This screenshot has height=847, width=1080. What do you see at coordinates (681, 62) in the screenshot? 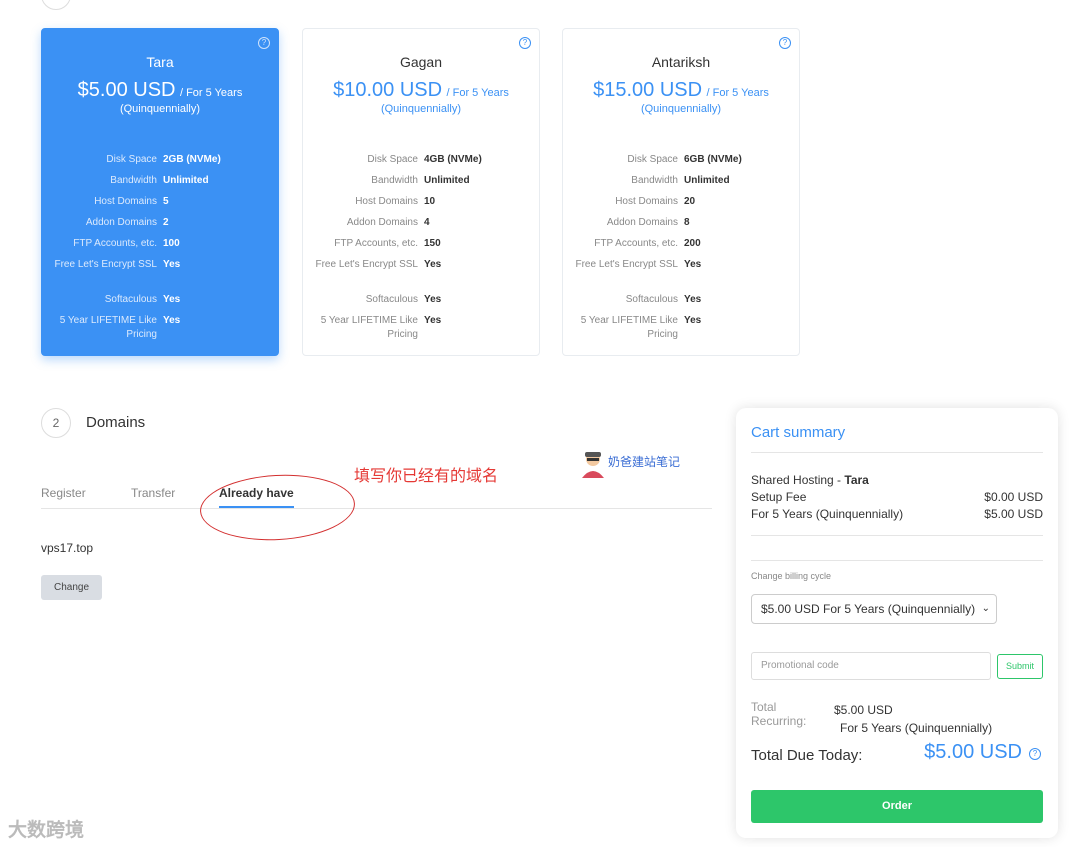
I see `plan-name: Antariksh` at bounding box center [681, 62].